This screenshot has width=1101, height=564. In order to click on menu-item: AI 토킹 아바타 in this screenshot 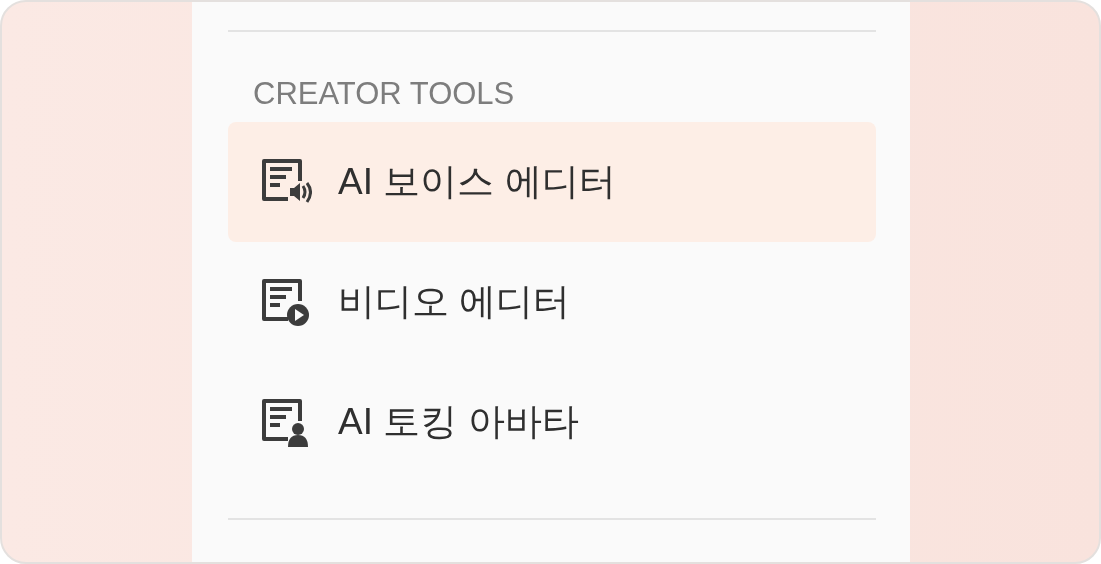, I will do `click(552, 422)`.